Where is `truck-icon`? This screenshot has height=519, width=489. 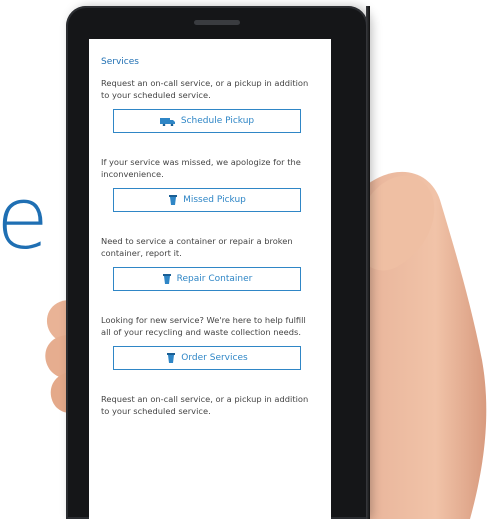 truck-icon is located at coordinates (167, 121).